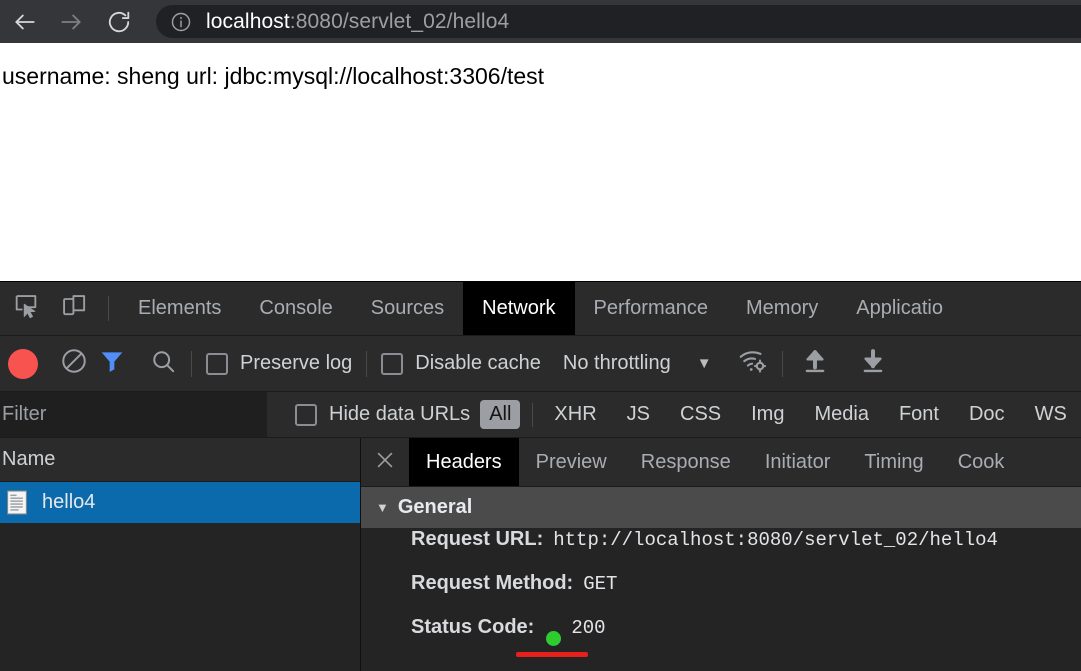 This screenshot has height=671, width=1081. I want to click on filter-type-media: Media, so click(841, 414).